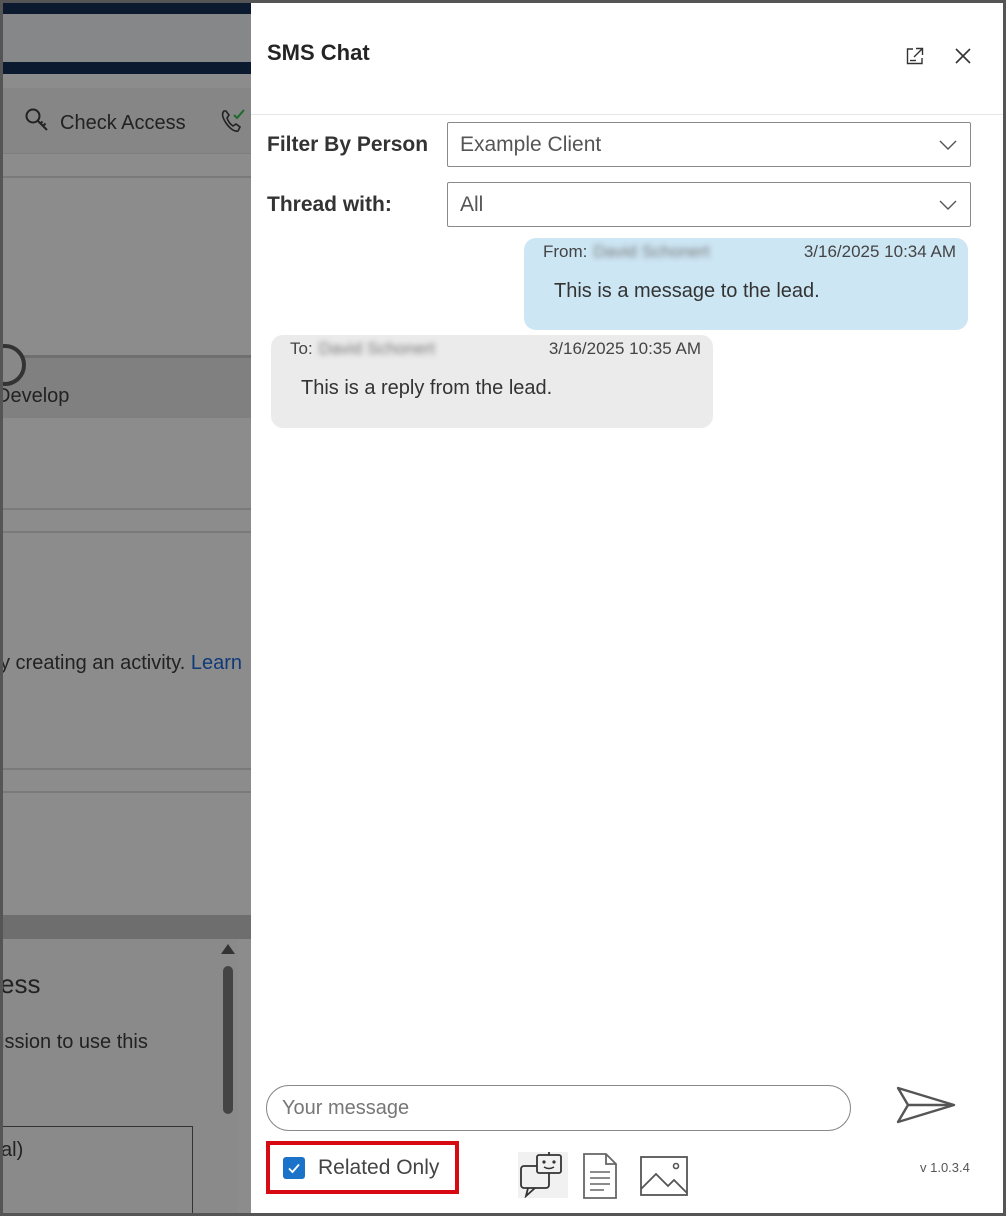 The width and height of the screenshot is (1006, 1216). I want to click on related-only-label: Related Only, so click(379, 1167).